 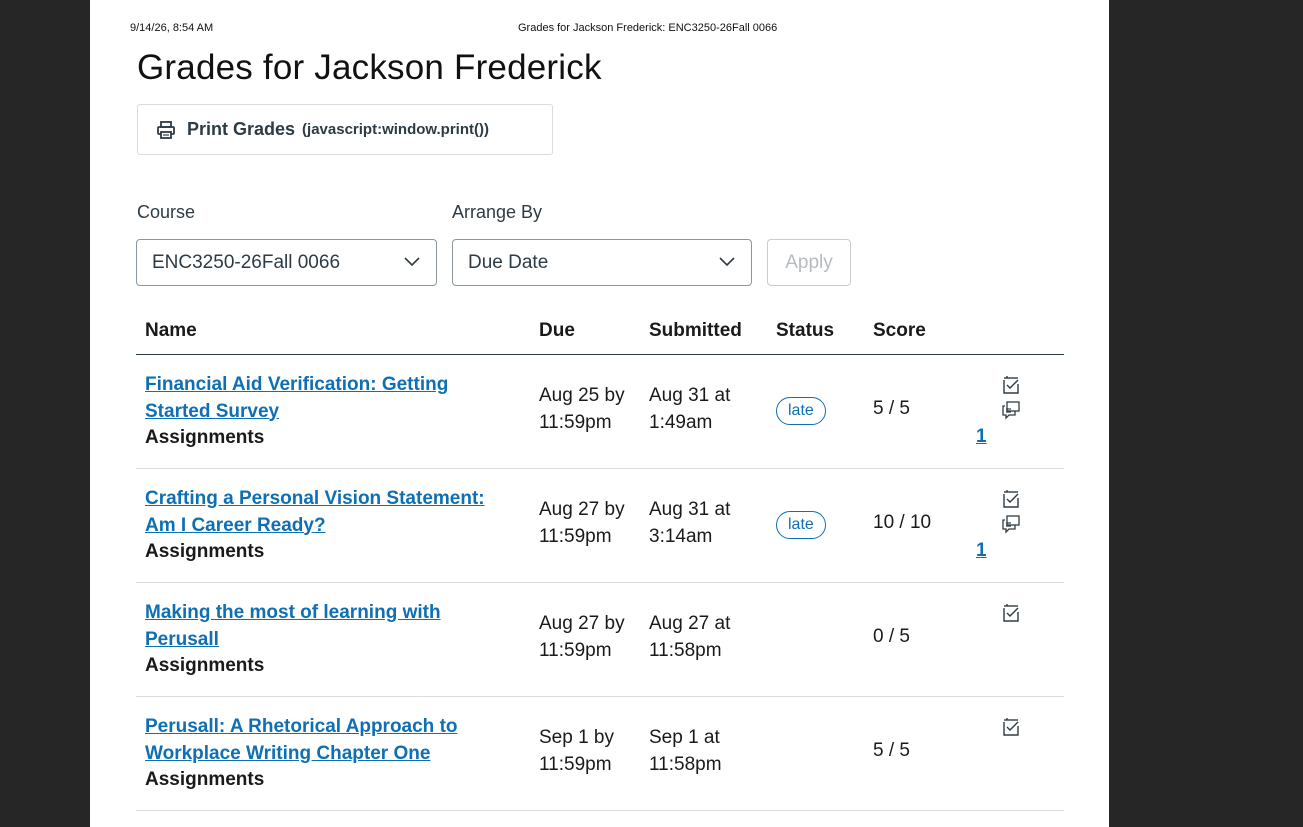 I want to click on due-date: Aug 25 by 11:59pm, so click(x=582, y=409).